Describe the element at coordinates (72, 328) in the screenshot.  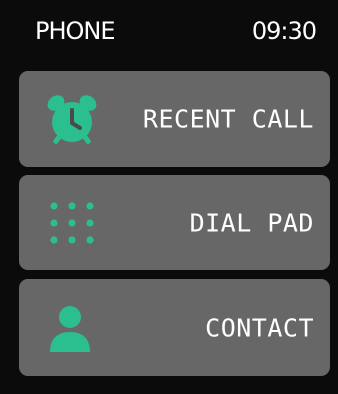
I see `contact-person-icon` at that location.